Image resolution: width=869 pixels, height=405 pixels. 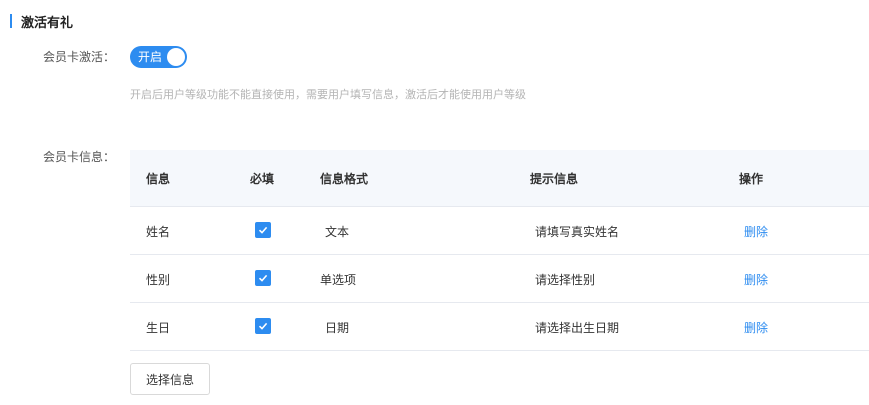 I want to click on section-title-accent-bar, so click(x=11, y=21).